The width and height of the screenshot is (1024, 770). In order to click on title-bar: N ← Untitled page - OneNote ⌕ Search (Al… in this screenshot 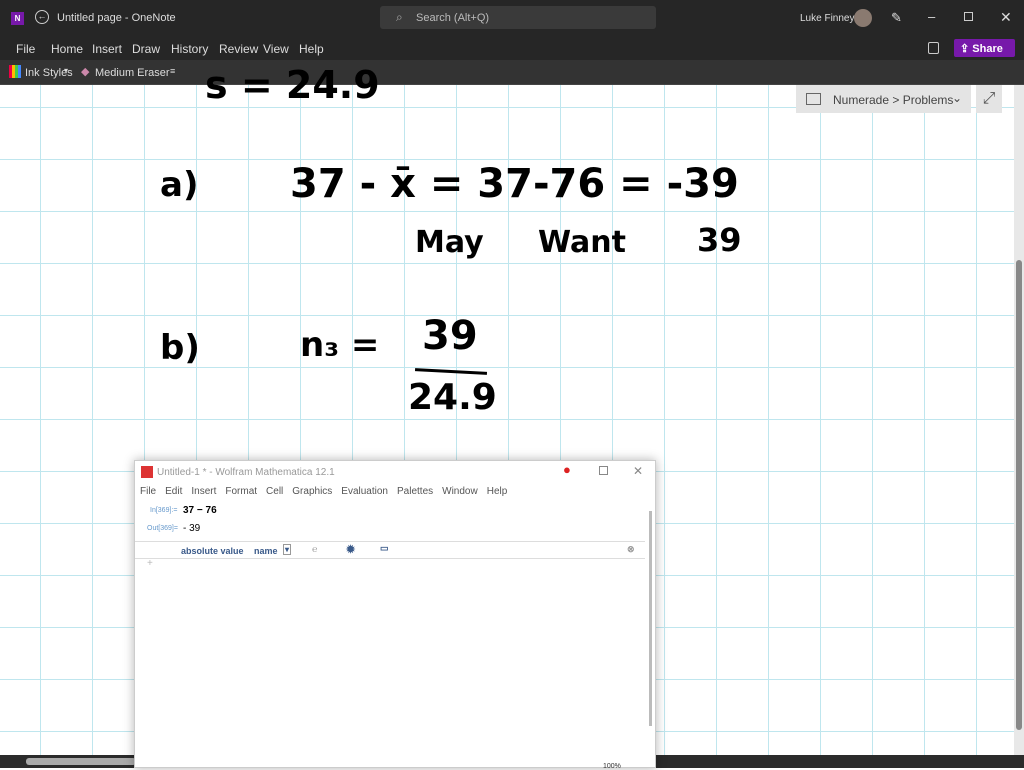, I will do `click(512, 18)`.